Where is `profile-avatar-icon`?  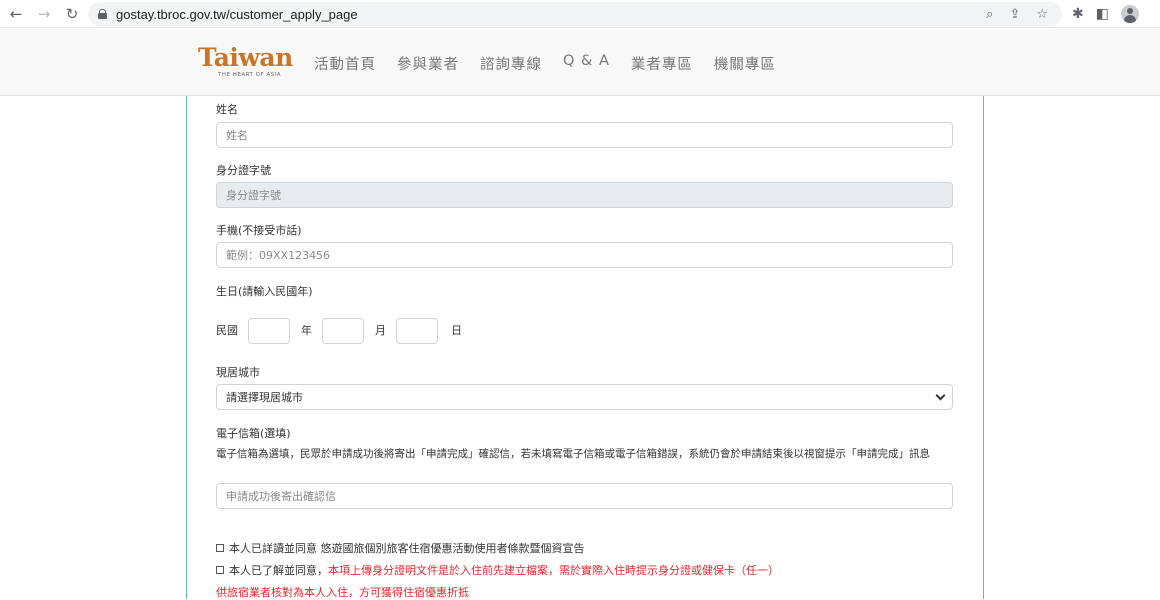
profile-avatar-icon is located at coordinates (1129, 14).